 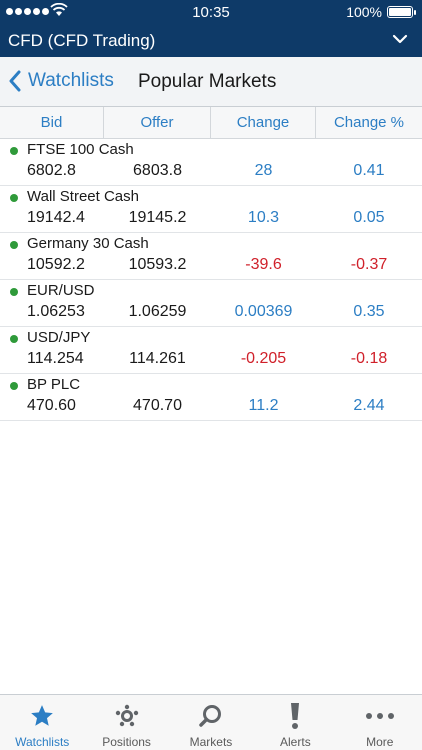 I want to click on tab-more: More, so click(x=380, y=722).